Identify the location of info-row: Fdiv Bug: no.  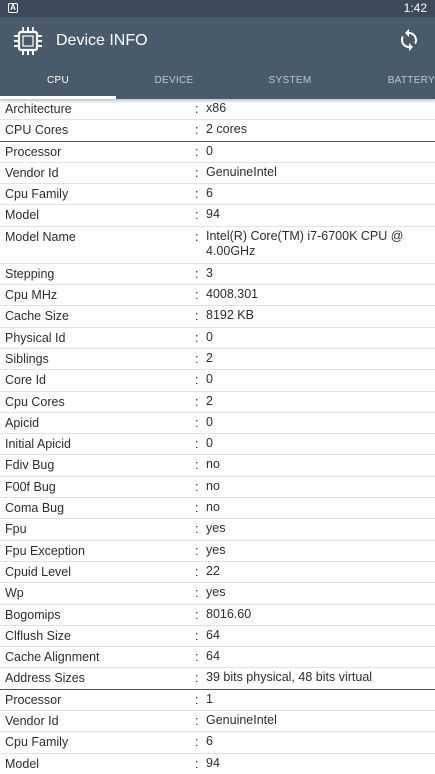
(217, 466).